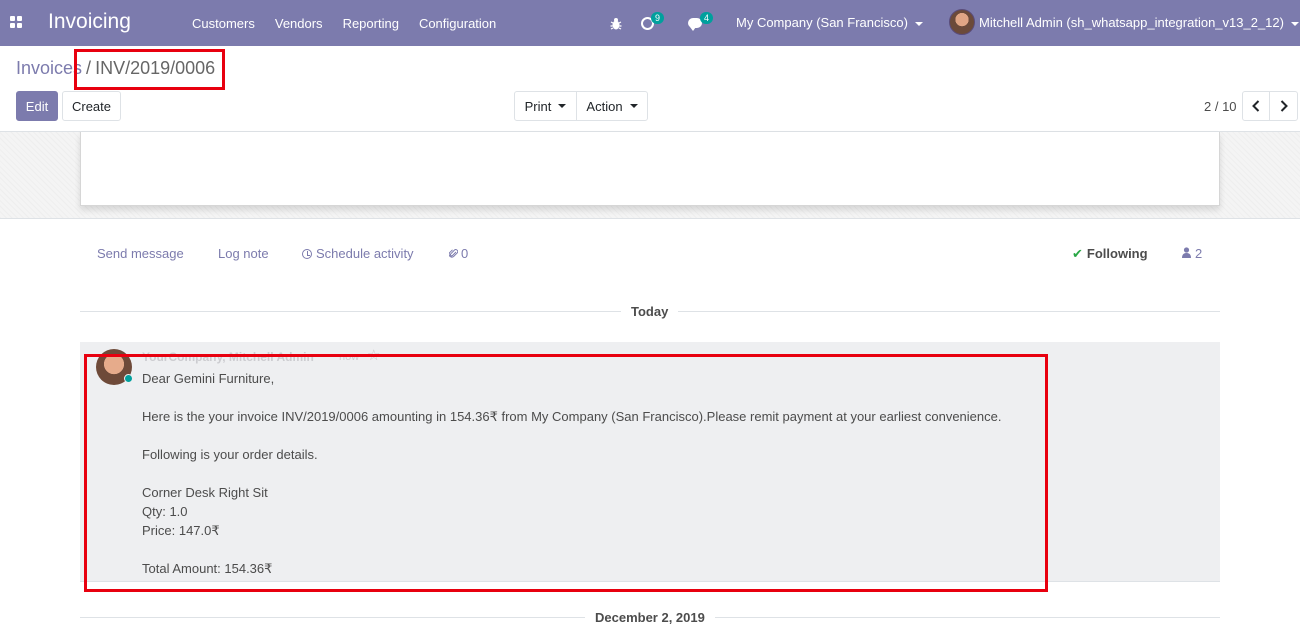  What do you see at coordinates (207, 568) in the screenshot?
I see `message-total: Total Amount: 154.36₹` at bounding box center [207, 568].